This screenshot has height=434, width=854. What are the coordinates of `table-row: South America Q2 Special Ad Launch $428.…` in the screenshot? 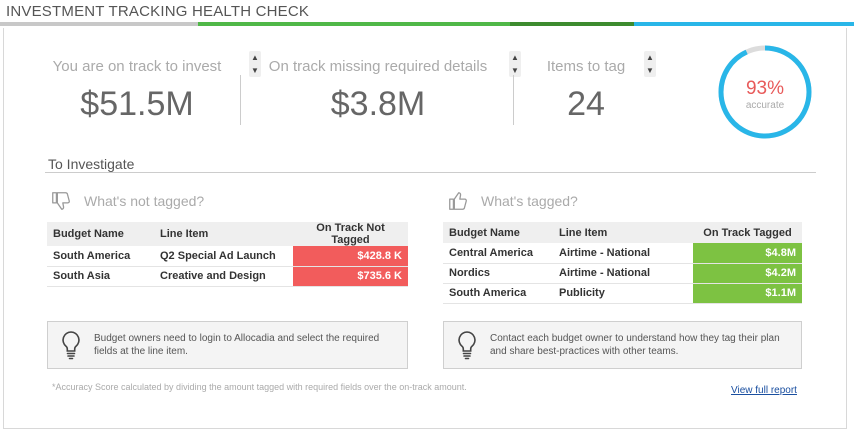 It's located at (227, 256).